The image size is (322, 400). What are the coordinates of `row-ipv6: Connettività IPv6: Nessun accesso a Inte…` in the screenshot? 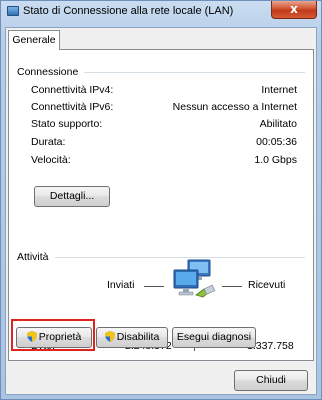 It's located at (164, 108).